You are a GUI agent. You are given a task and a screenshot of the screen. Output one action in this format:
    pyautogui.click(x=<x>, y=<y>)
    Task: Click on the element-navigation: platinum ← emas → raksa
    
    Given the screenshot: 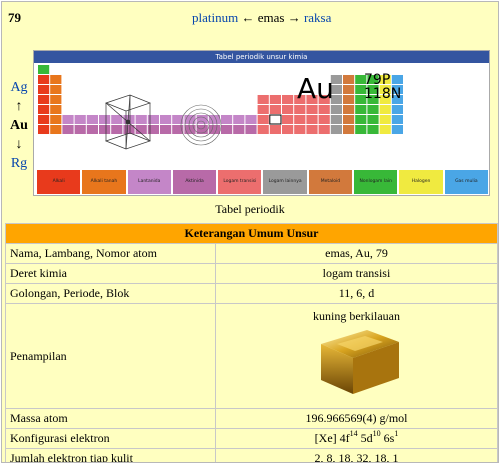 What is the action you would take?
    pyautogui.click(x=261, y=18)
    